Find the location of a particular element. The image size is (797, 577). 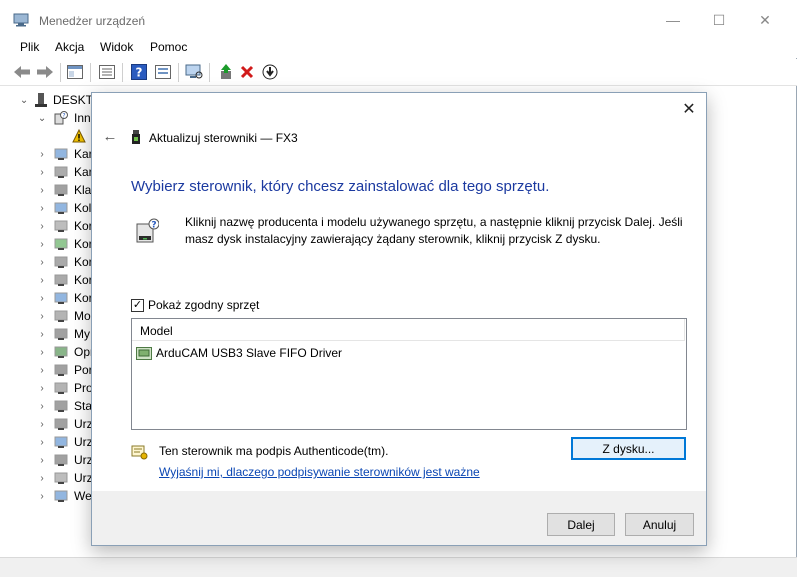

checkbox: ✓ is located at coordinates (137, 305).